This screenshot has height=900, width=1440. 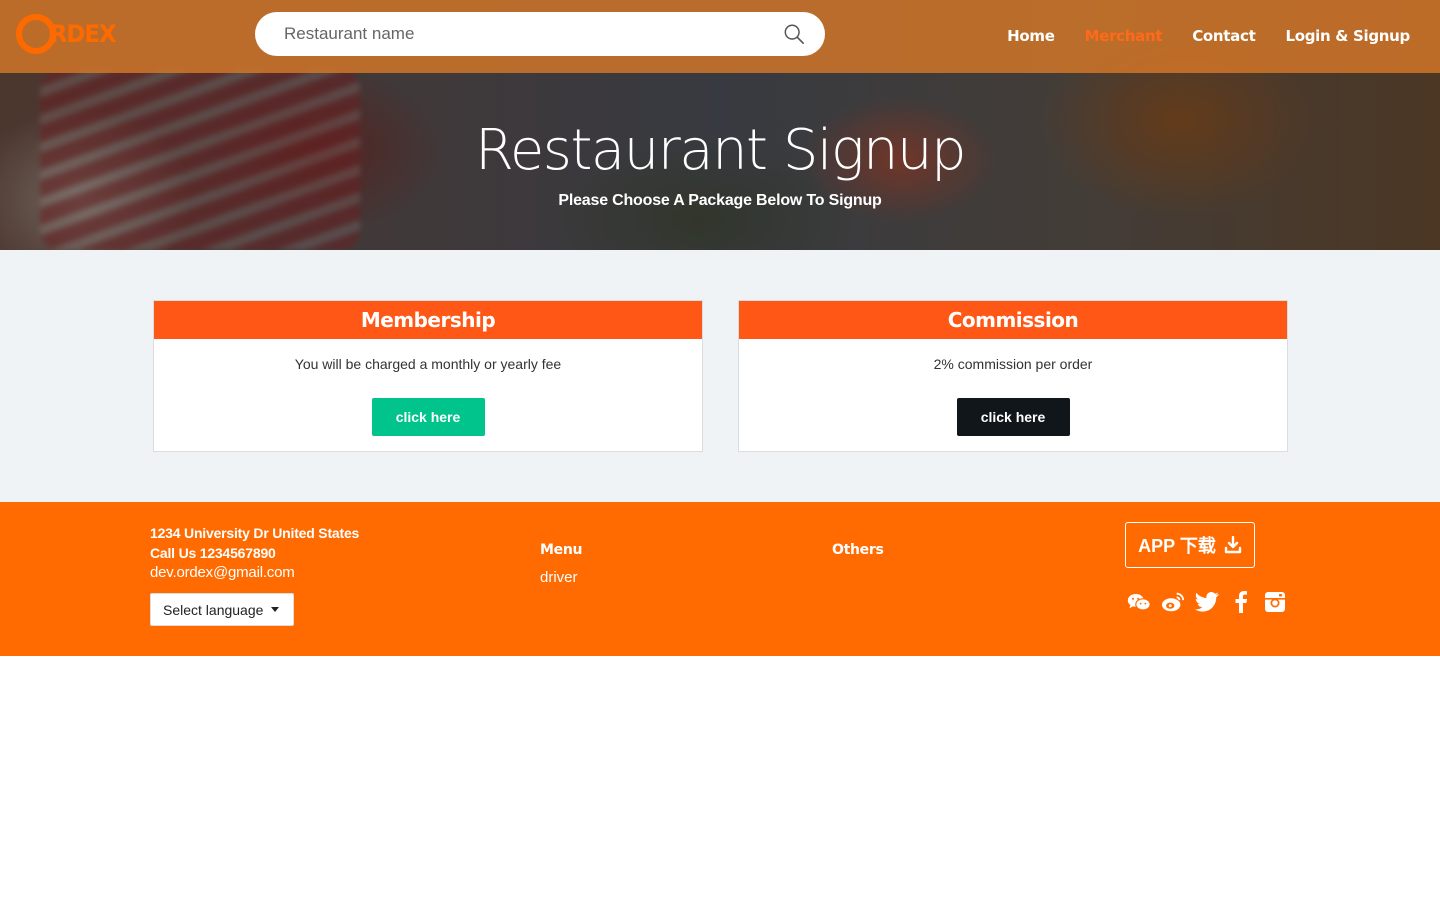 I want to click on instagram-icon, so click(x=1275, y=602).